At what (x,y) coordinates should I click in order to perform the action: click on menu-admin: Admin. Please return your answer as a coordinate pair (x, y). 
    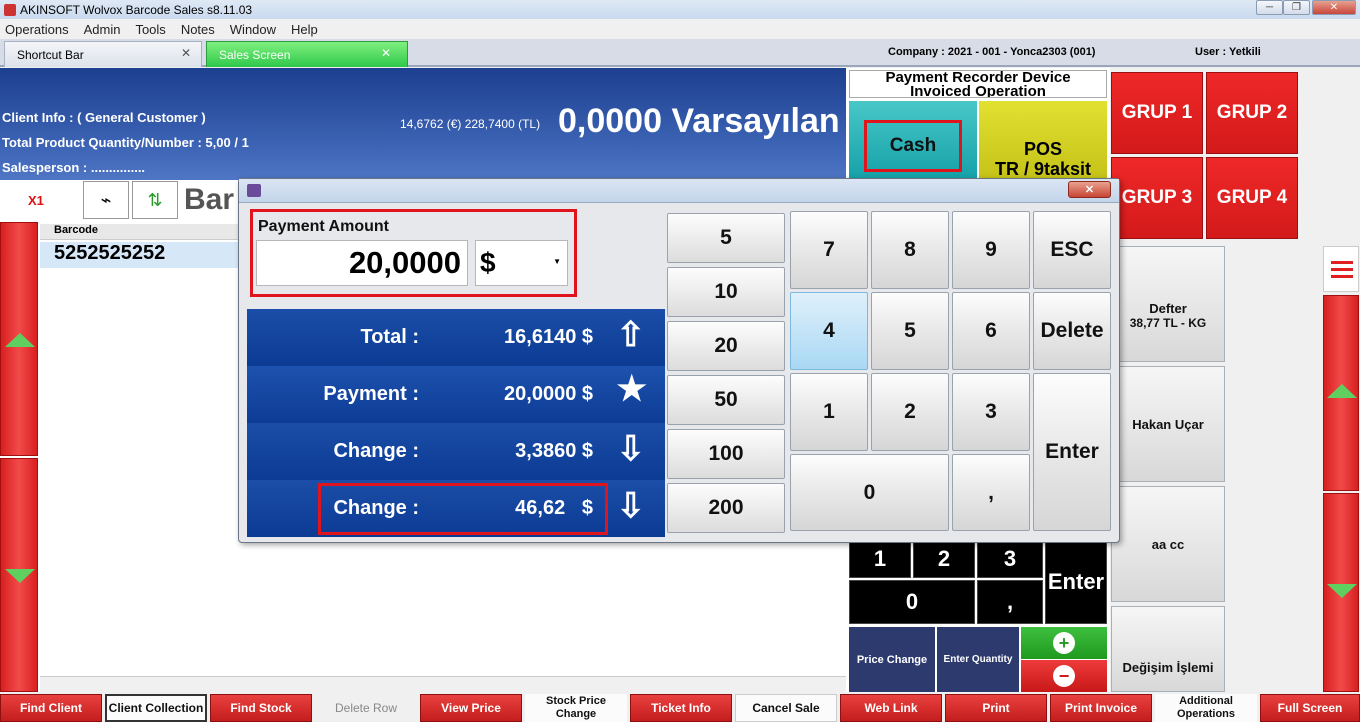
    Looking at the image, I should click on (102, 29).